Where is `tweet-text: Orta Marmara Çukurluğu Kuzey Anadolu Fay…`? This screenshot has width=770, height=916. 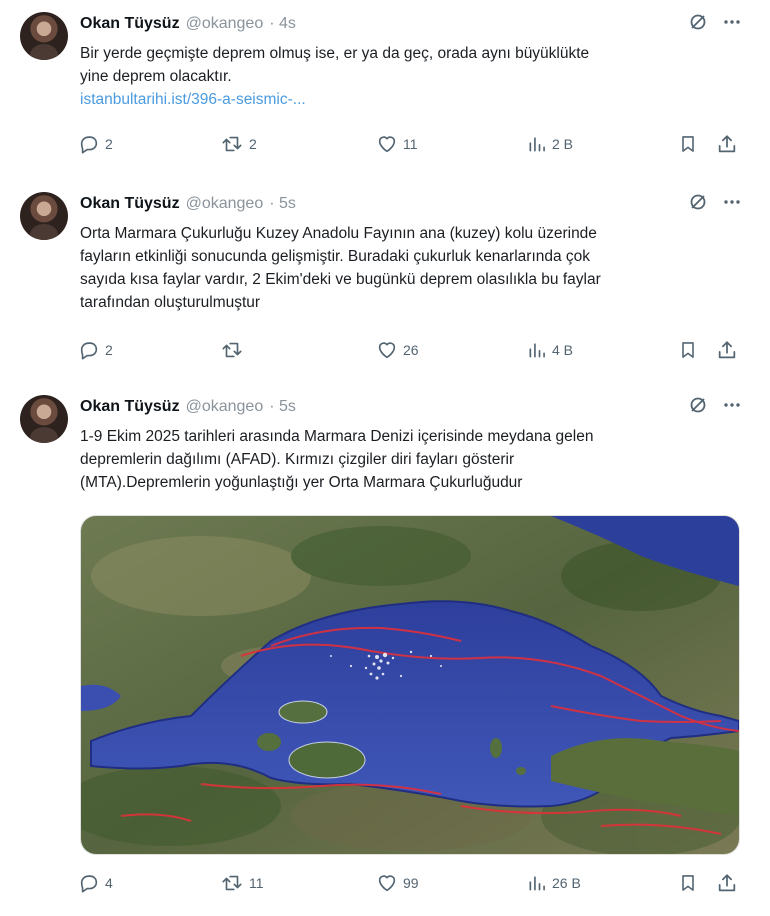 tweet-text: Orta Marmara Çukurluğu Kuzey Anadolu Fay… is located at coordinates (405, 268).